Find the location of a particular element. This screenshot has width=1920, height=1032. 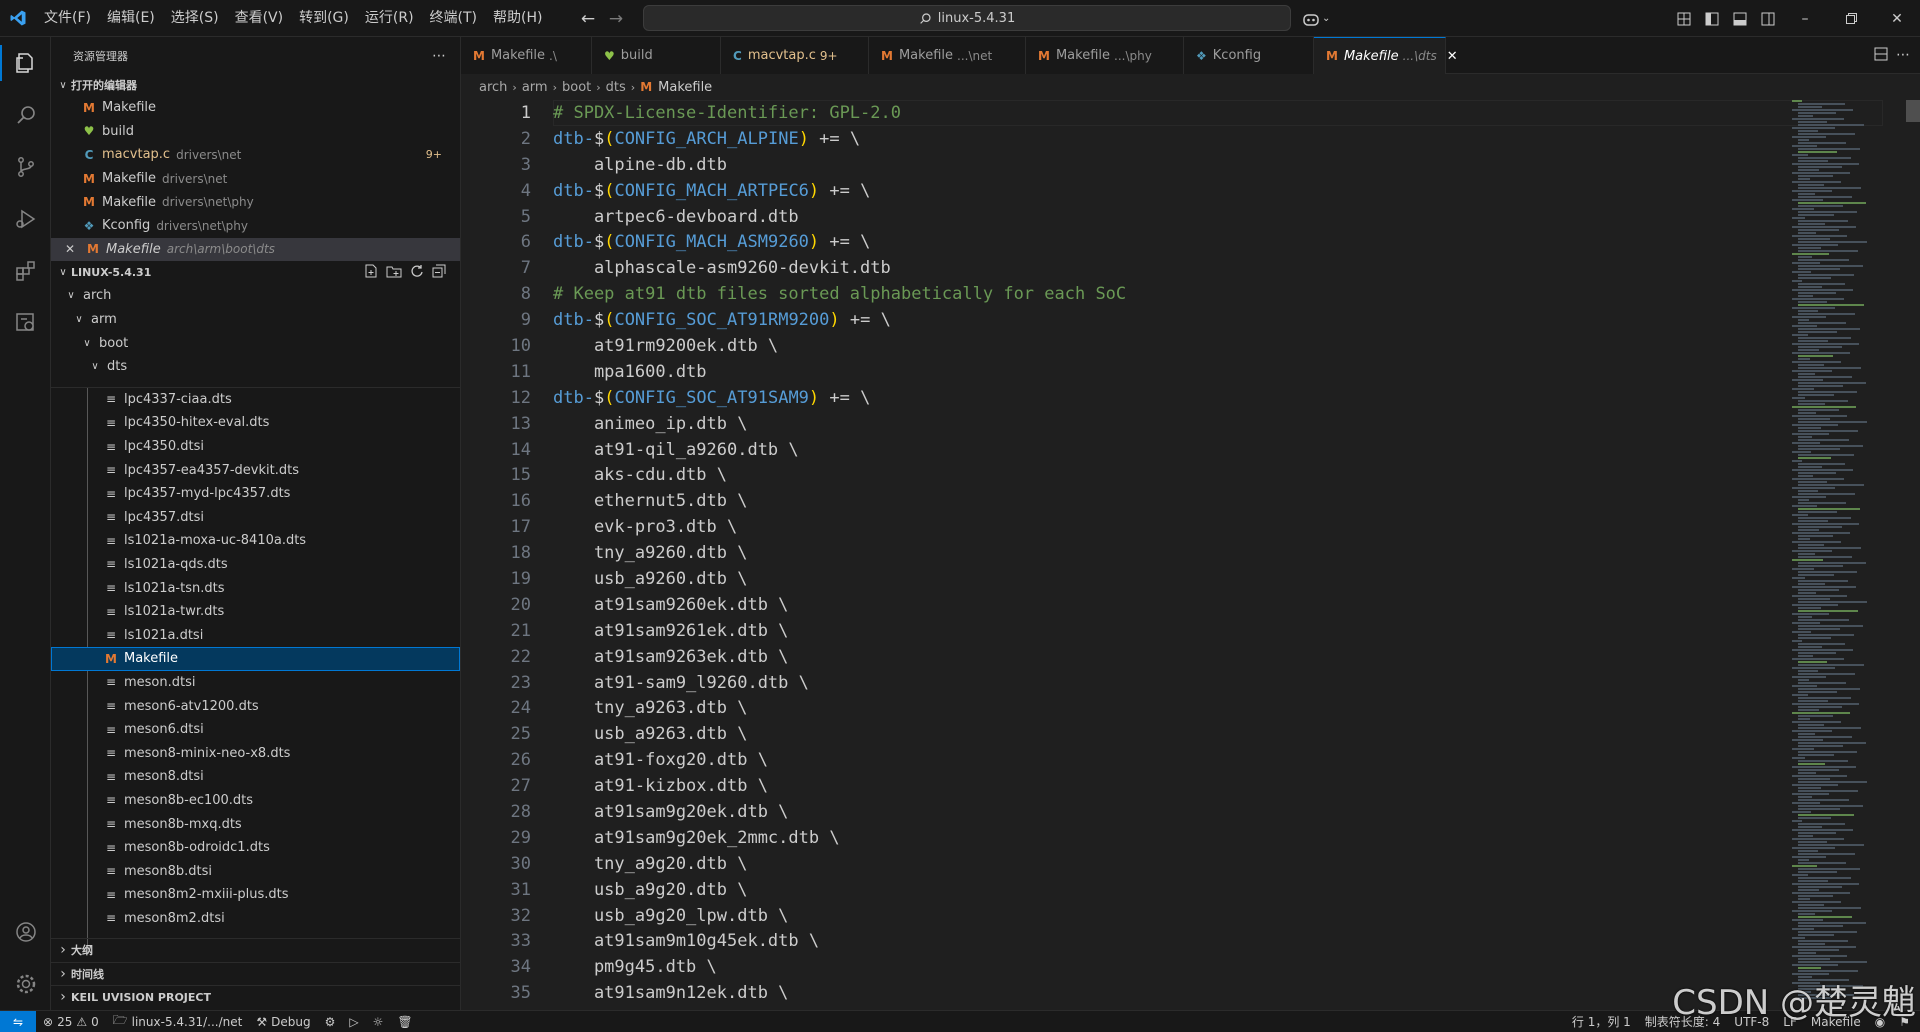

editor-tab: M Makefile ...\dts ✕ is located at coordinates (1386, 55).